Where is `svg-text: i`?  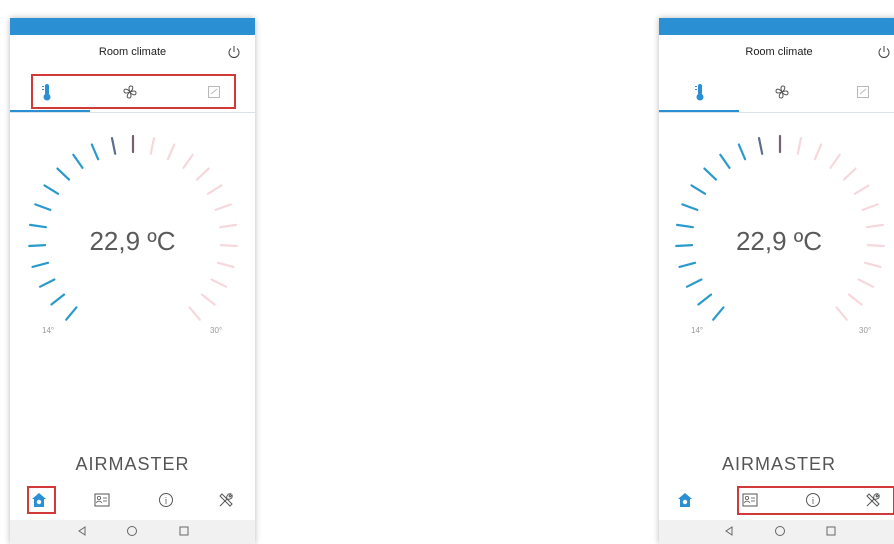
svg-text: i is located at coordinates (166, 501).